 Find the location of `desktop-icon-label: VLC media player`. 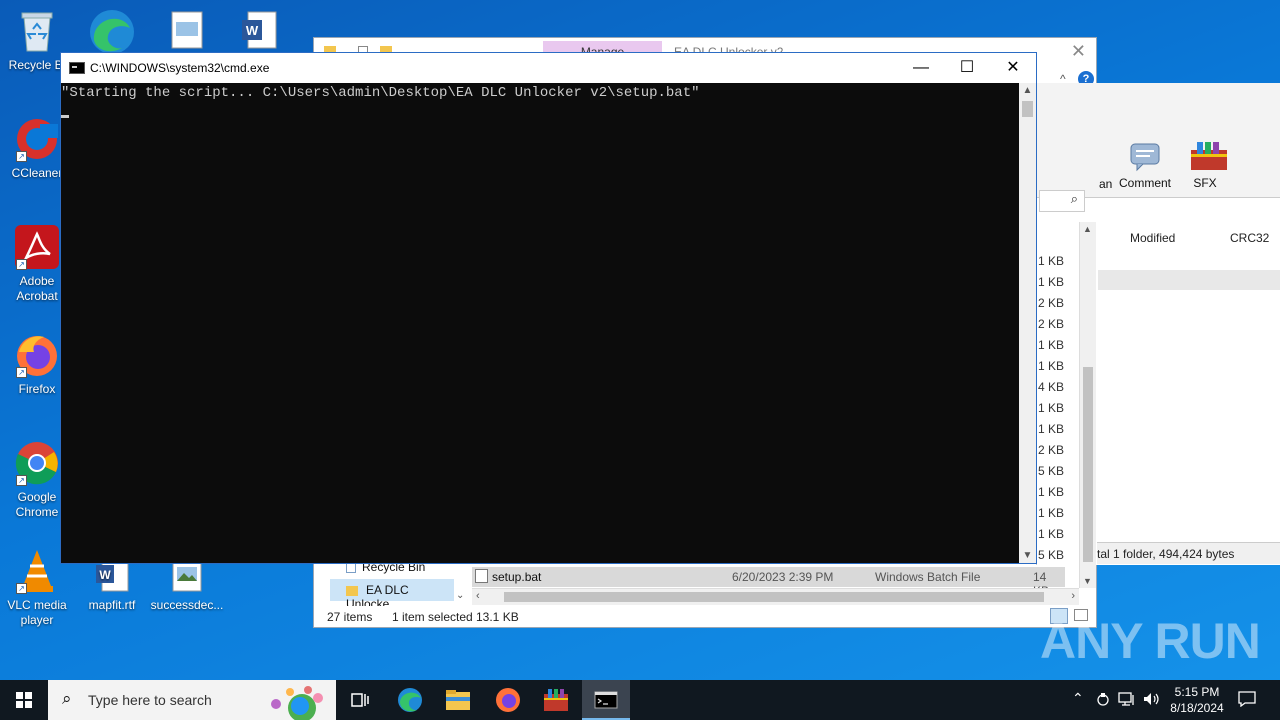

desktop-icon-label: VLC media player is located at coordinates (37, 612).